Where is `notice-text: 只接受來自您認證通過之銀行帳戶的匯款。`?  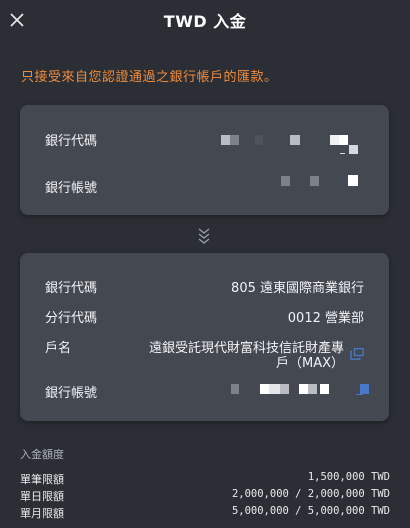 notice-text: 只接受來自您認證通過之銀行帳戶的匯款。 is located at coordinates (149, 77).